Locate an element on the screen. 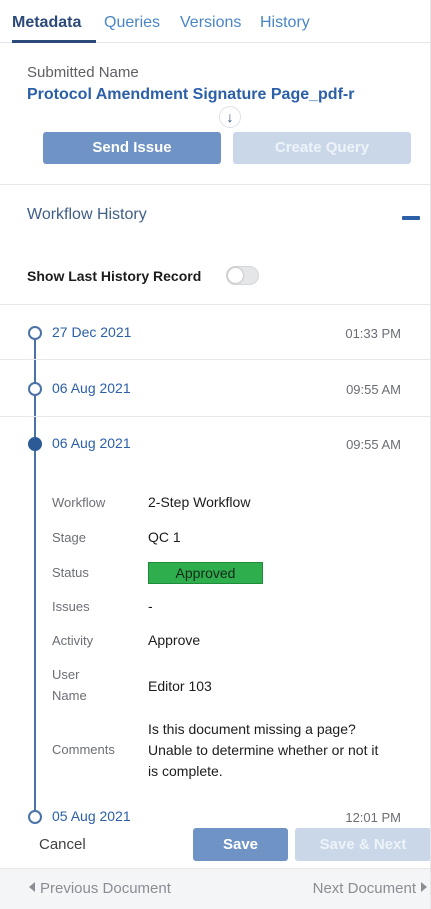  submitted-name-label: Submitted Name is located at coordinates (83, 72).